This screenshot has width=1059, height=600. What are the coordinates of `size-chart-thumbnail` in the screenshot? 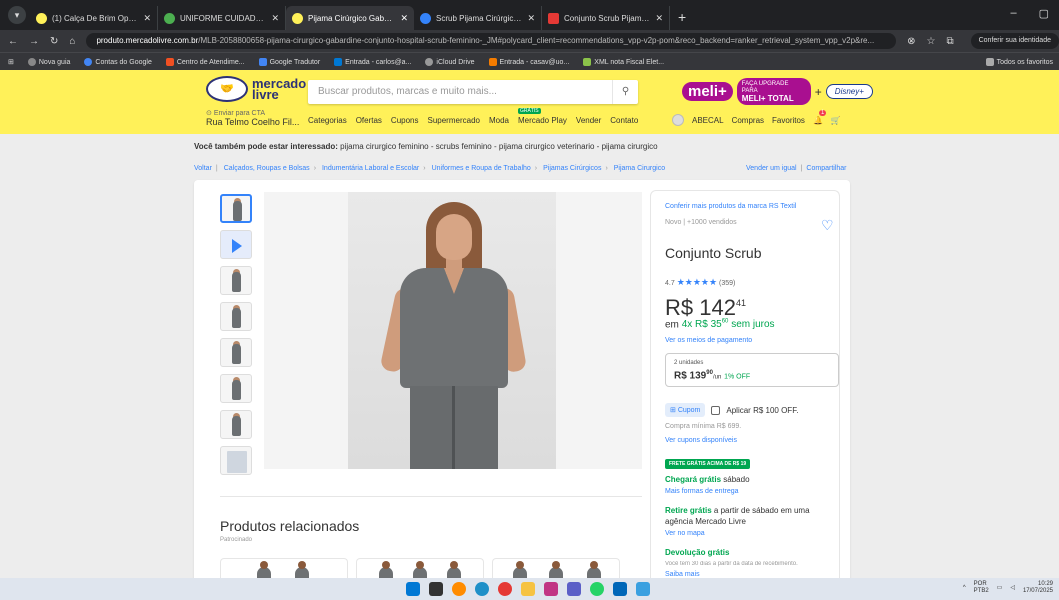 It's located at (236, 460).